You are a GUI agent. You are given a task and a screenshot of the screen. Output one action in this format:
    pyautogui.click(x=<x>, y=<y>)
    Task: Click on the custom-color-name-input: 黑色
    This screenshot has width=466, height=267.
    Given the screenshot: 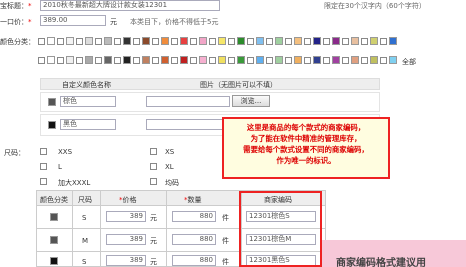 What is the action you would take?
    pyautogui.click(x=88, y=124)
    